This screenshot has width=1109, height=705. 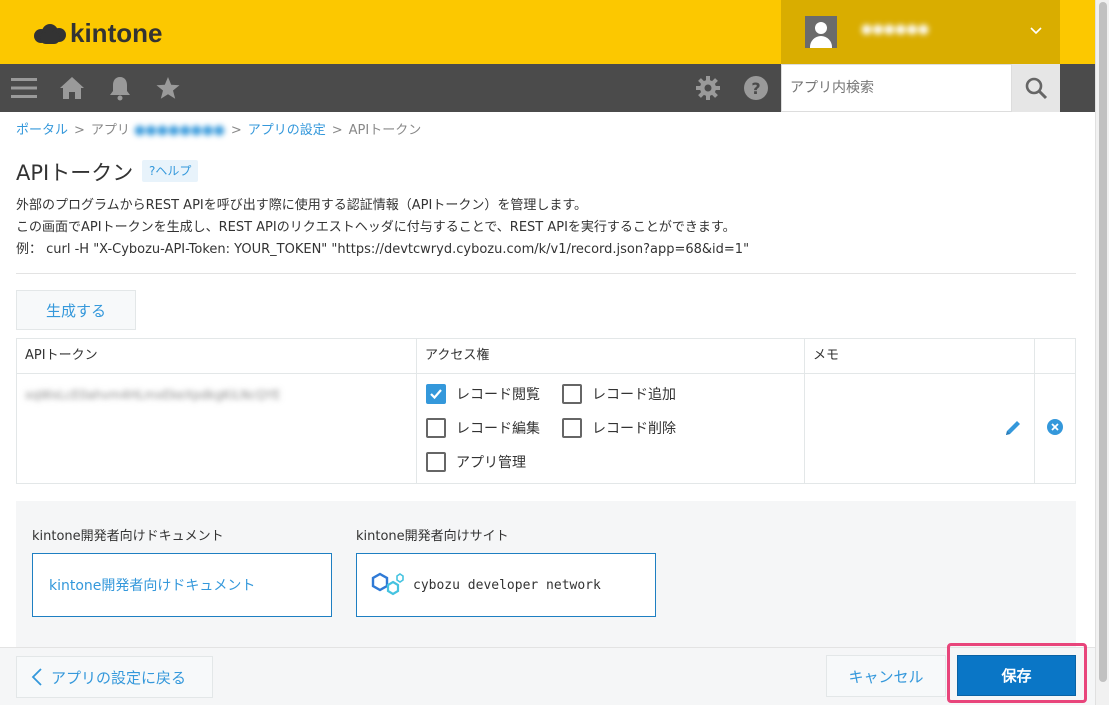 What do you see at coordinates (821, 32) in the screenshot?
I see `avatar` at bounding box center [821, 32].